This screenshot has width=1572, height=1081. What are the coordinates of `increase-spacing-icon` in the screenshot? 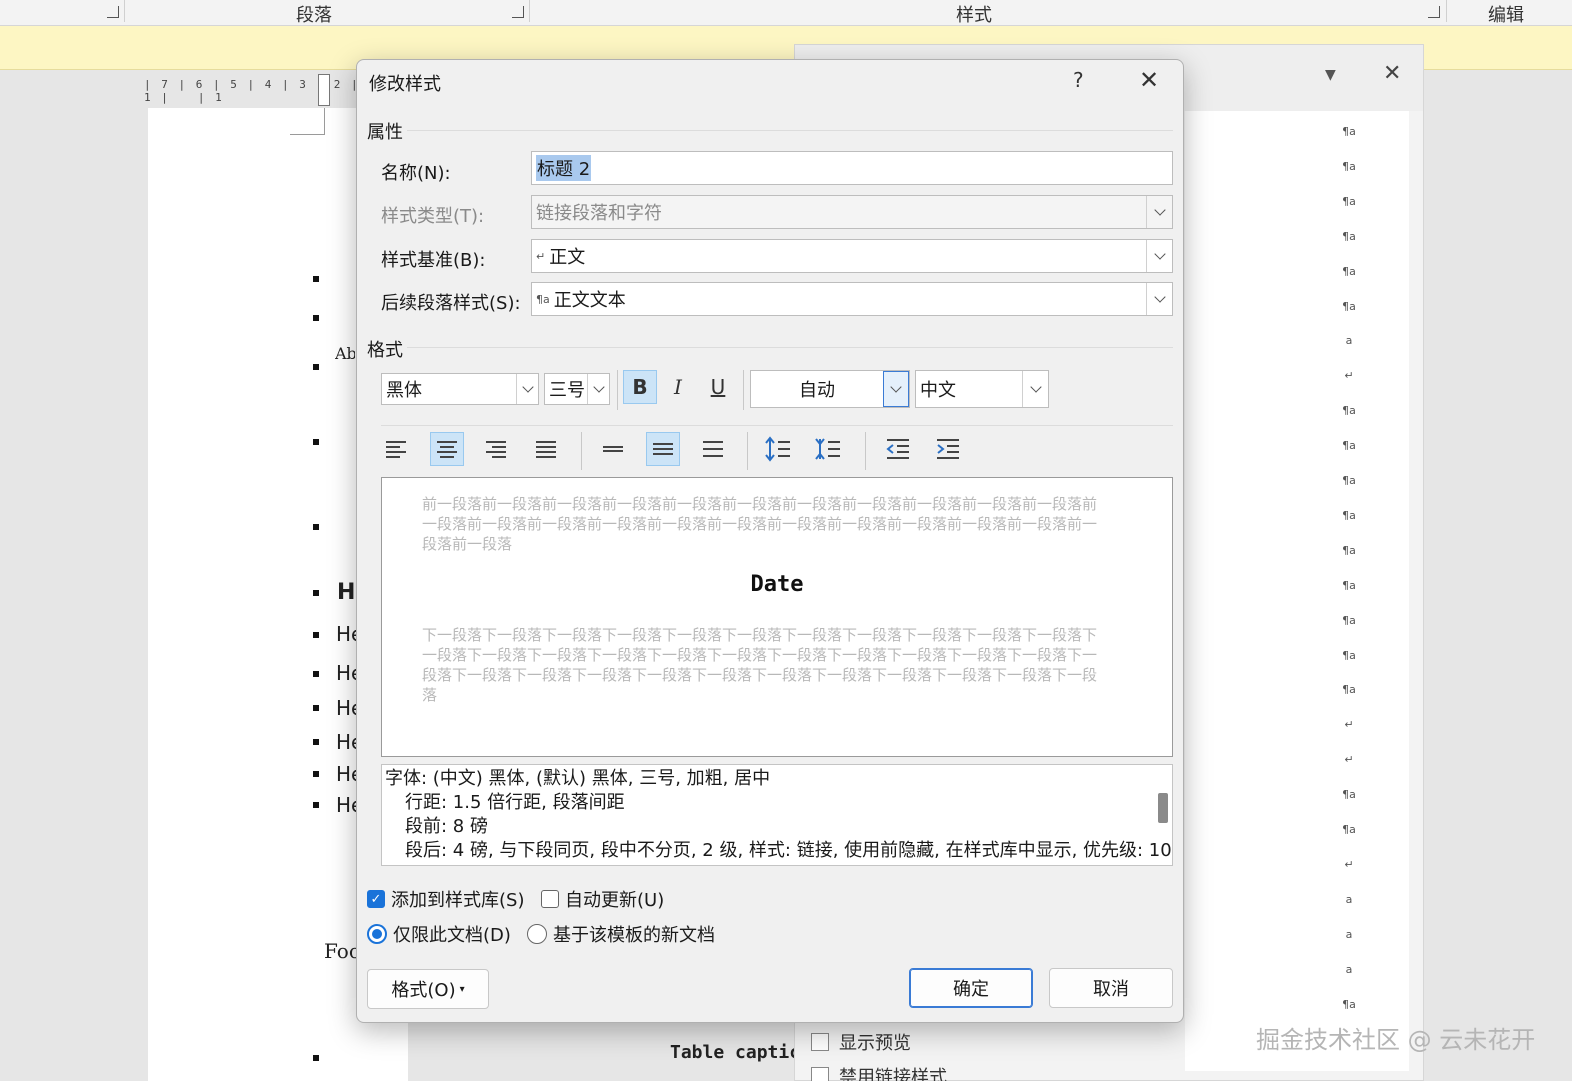 It's located at (777, 449).